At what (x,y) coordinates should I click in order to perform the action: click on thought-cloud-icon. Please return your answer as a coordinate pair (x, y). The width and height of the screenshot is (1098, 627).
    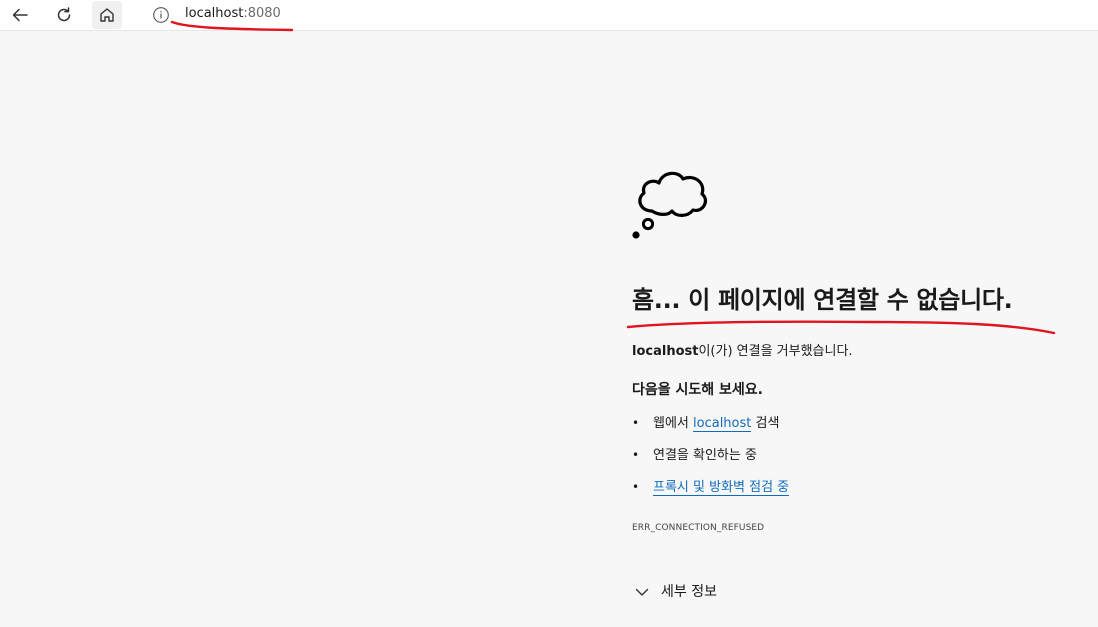
    Looking at the image, I should click on (669, 205).